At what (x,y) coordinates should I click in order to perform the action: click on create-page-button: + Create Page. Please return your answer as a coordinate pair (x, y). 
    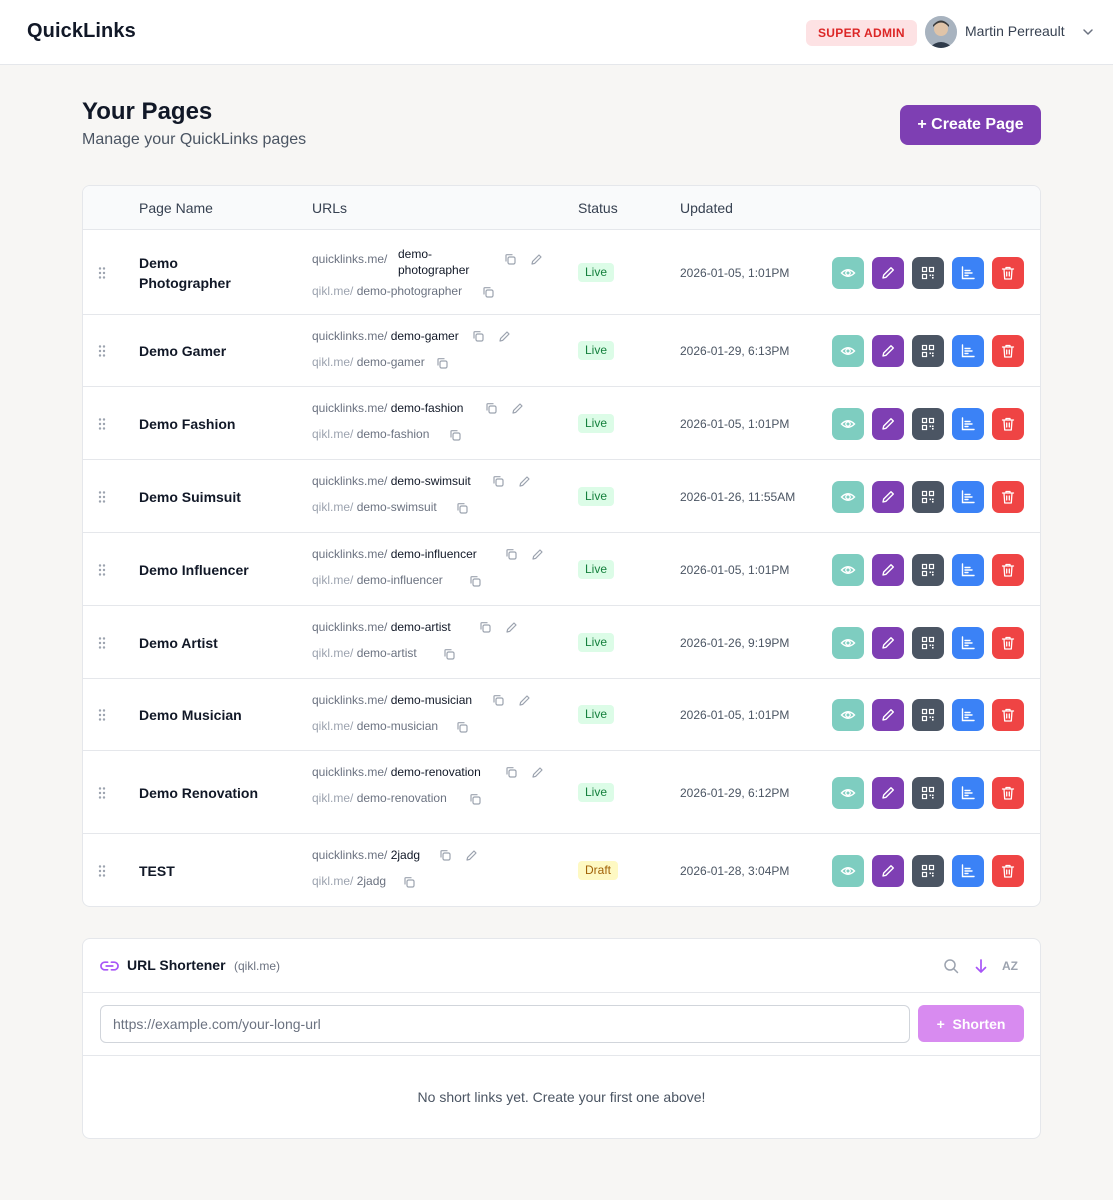
    Looking at the image, I should click on (970, 125).